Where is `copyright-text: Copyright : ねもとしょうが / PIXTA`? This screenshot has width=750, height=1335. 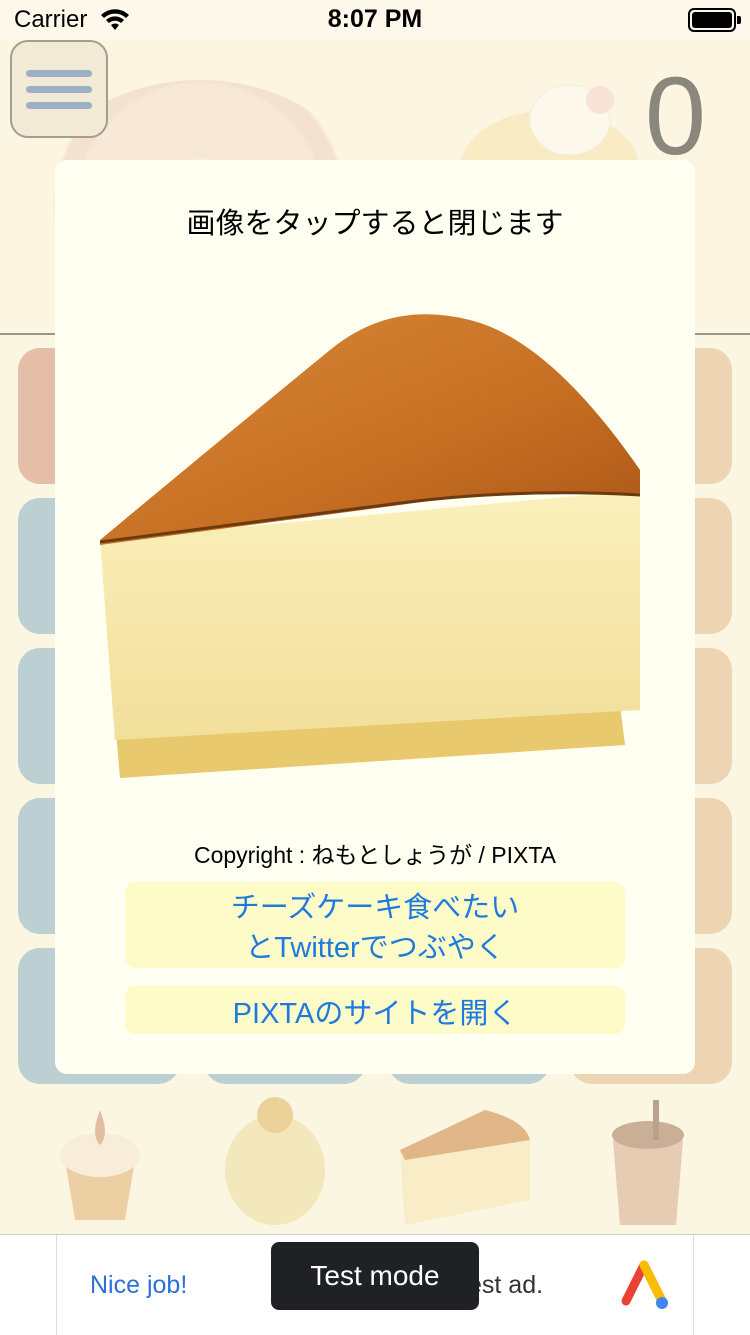 copyright-text: Copyright : ねもとしょうが / PIXTA is located at coordinates (375, 855).